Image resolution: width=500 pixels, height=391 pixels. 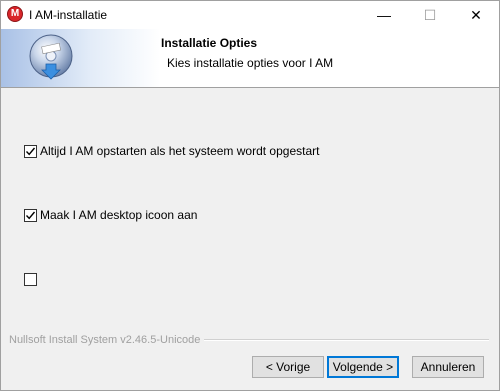 What do you see at coordinates (363, 367) in the screenshot?
I see `next-button: Volgende >` at bounding box center [363, 367].